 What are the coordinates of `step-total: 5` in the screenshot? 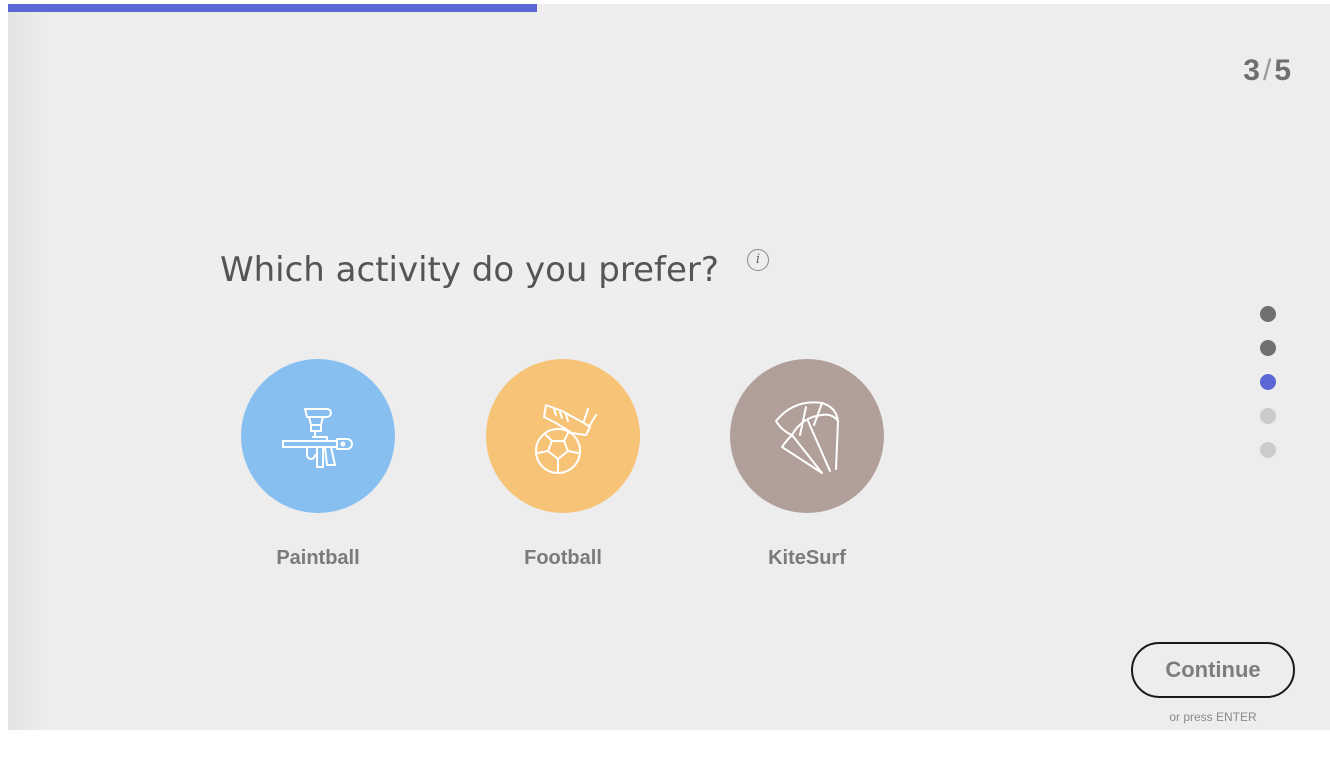 It's located at (1283, 70).